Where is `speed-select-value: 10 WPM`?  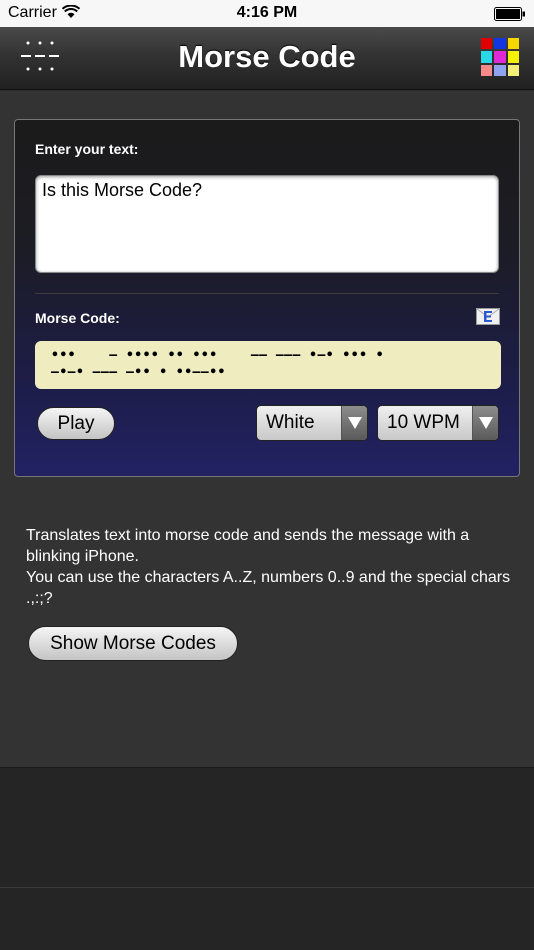 speed-select-value: 10 WPM is located at coordinates (423, 422).